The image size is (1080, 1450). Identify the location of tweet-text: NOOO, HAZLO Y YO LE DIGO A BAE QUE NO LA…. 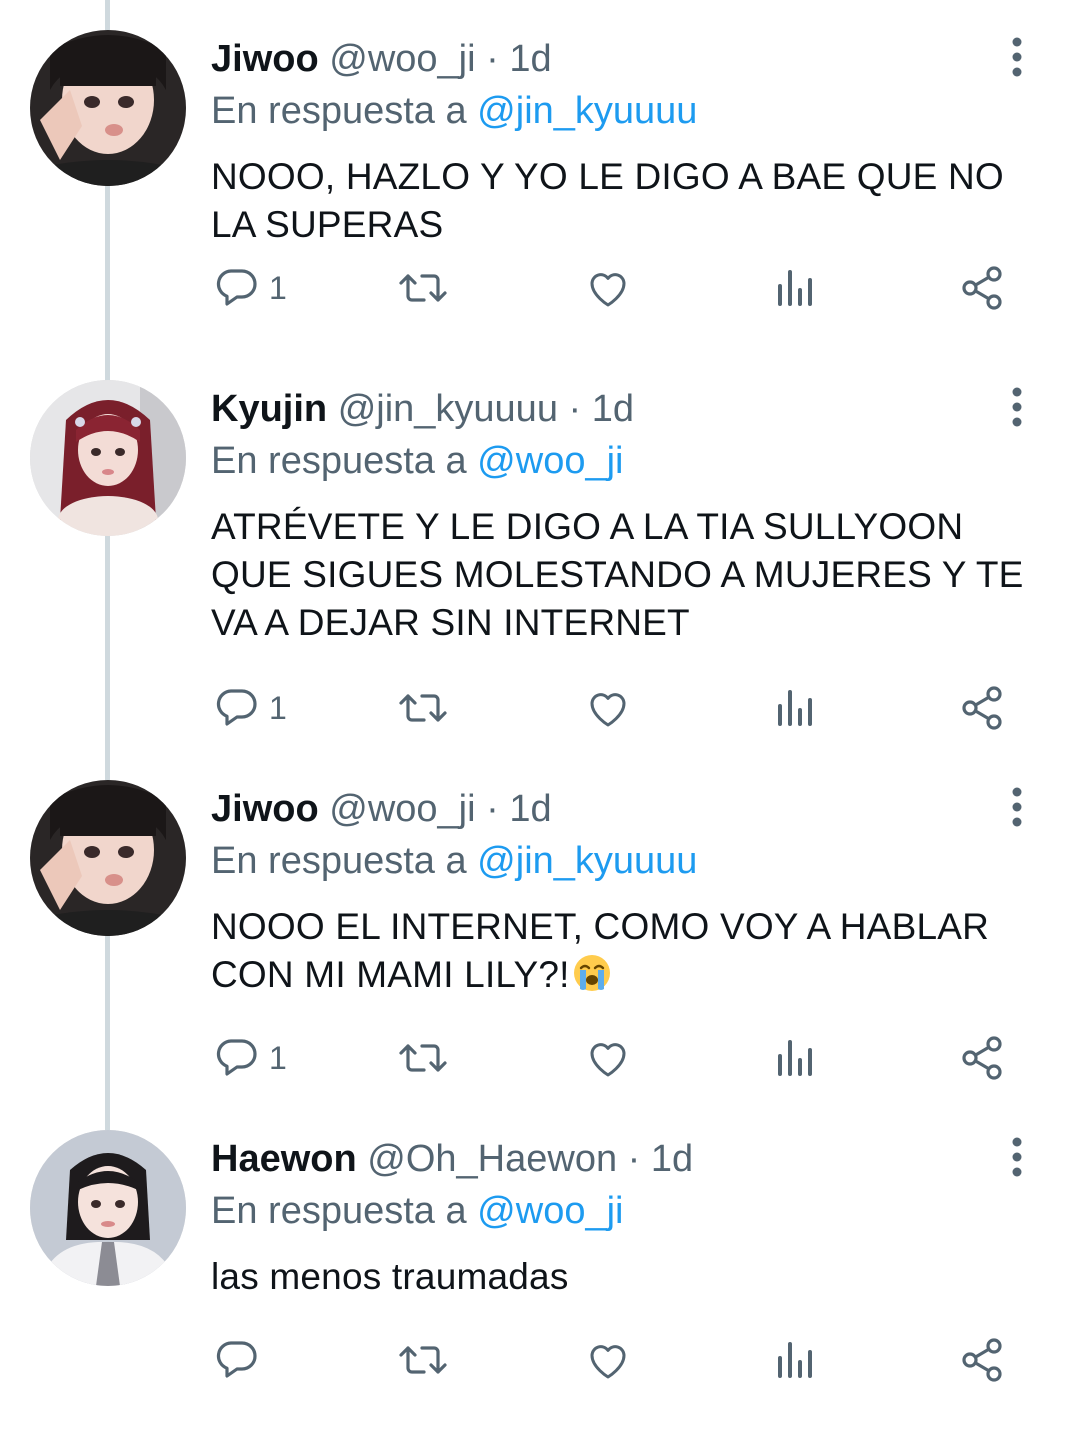
(607, 200).